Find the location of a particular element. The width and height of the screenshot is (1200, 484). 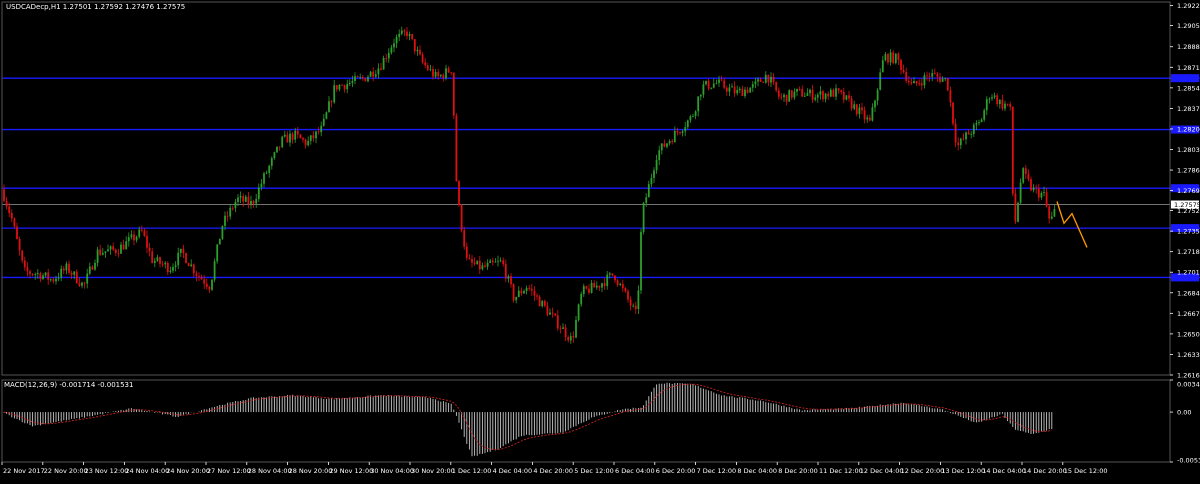

macd-tick-label: -0.00534 is located at coordinates (1188, 461).